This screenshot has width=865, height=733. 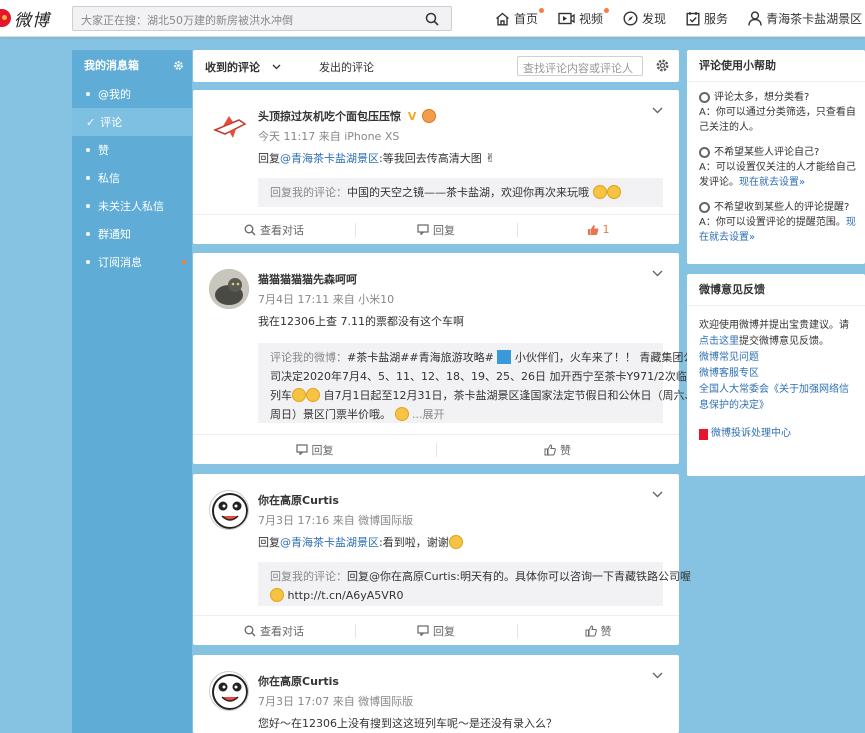 I want to click on help-question: 不希望收到某些人的评论提醒?, so click(x=778, y=207).